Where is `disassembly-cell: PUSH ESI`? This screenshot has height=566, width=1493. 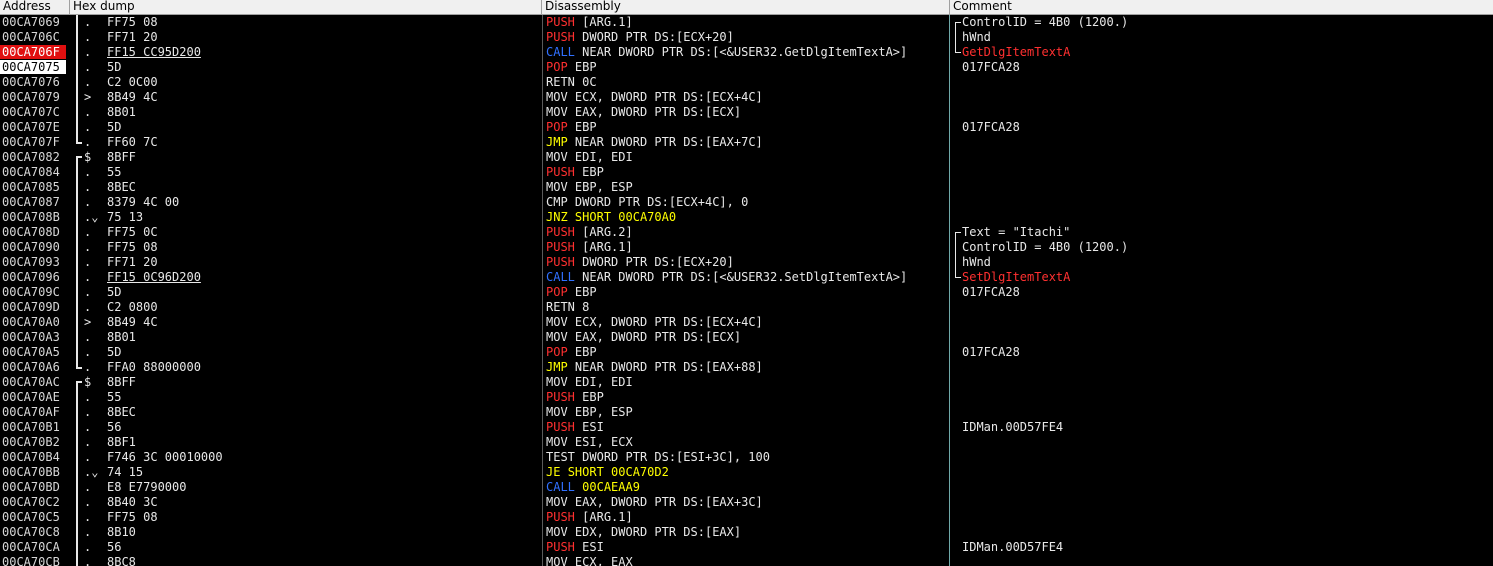
disassembly-cell: PUSH ESI is located at coordinates (575, 427).